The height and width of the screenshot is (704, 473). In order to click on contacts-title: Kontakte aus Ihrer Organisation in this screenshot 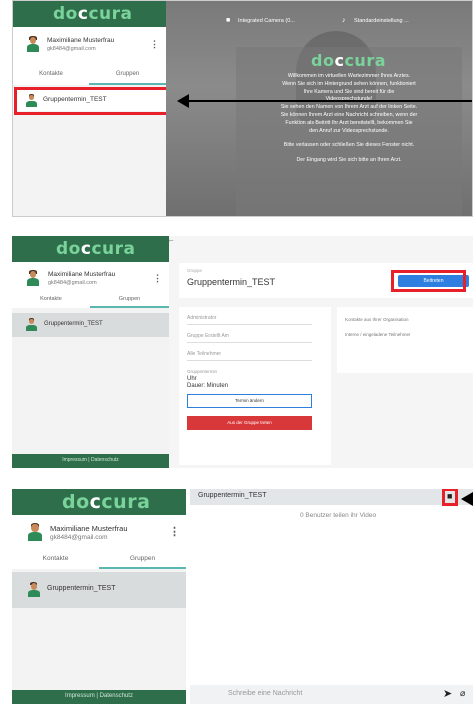, I will do `click(377, 319)`.